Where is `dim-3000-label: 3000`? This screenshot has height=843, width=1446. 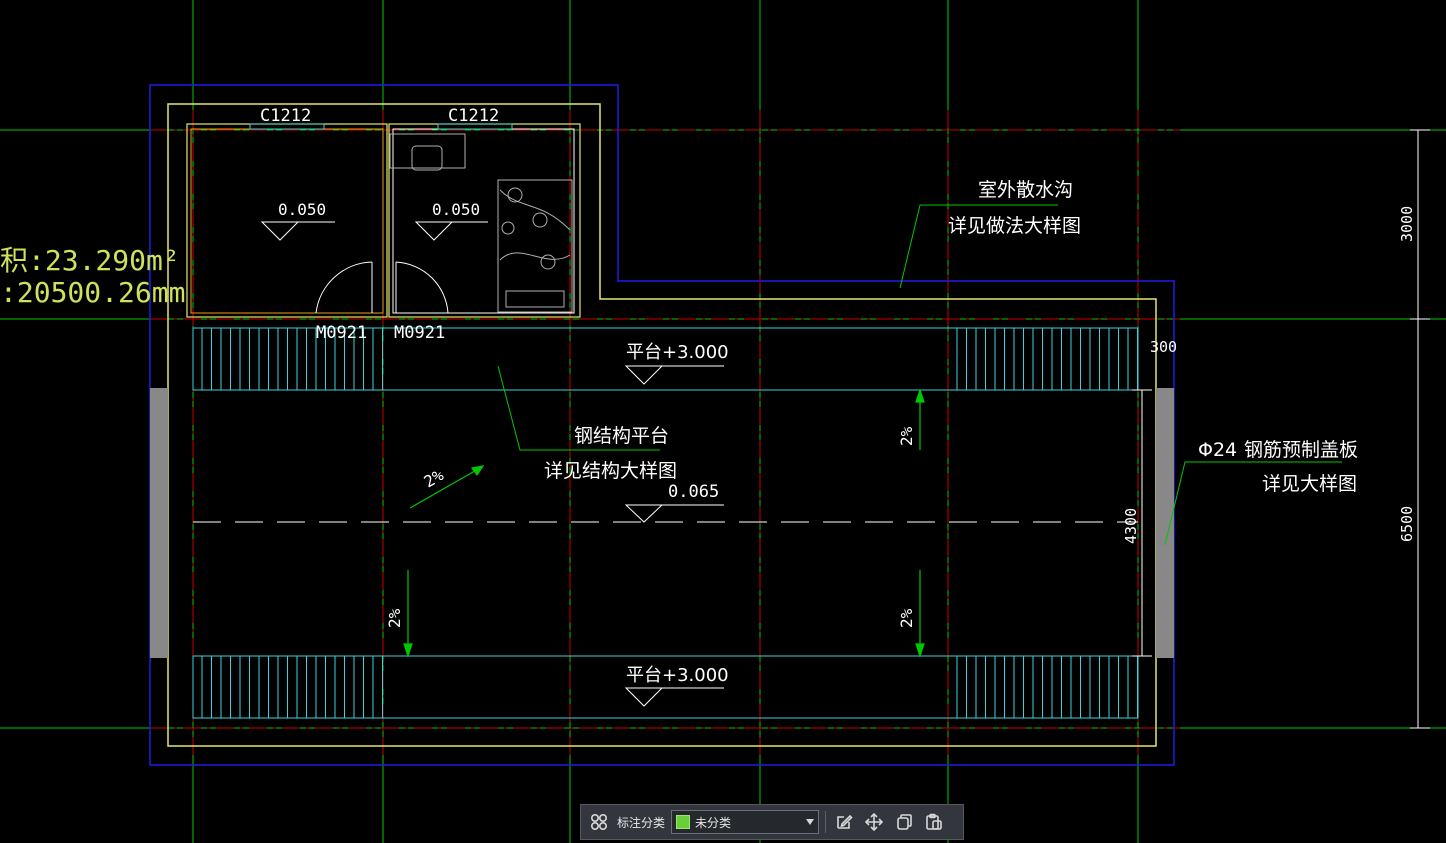
dim-3000-label: 3000 is located at coordinates (1407, 224).